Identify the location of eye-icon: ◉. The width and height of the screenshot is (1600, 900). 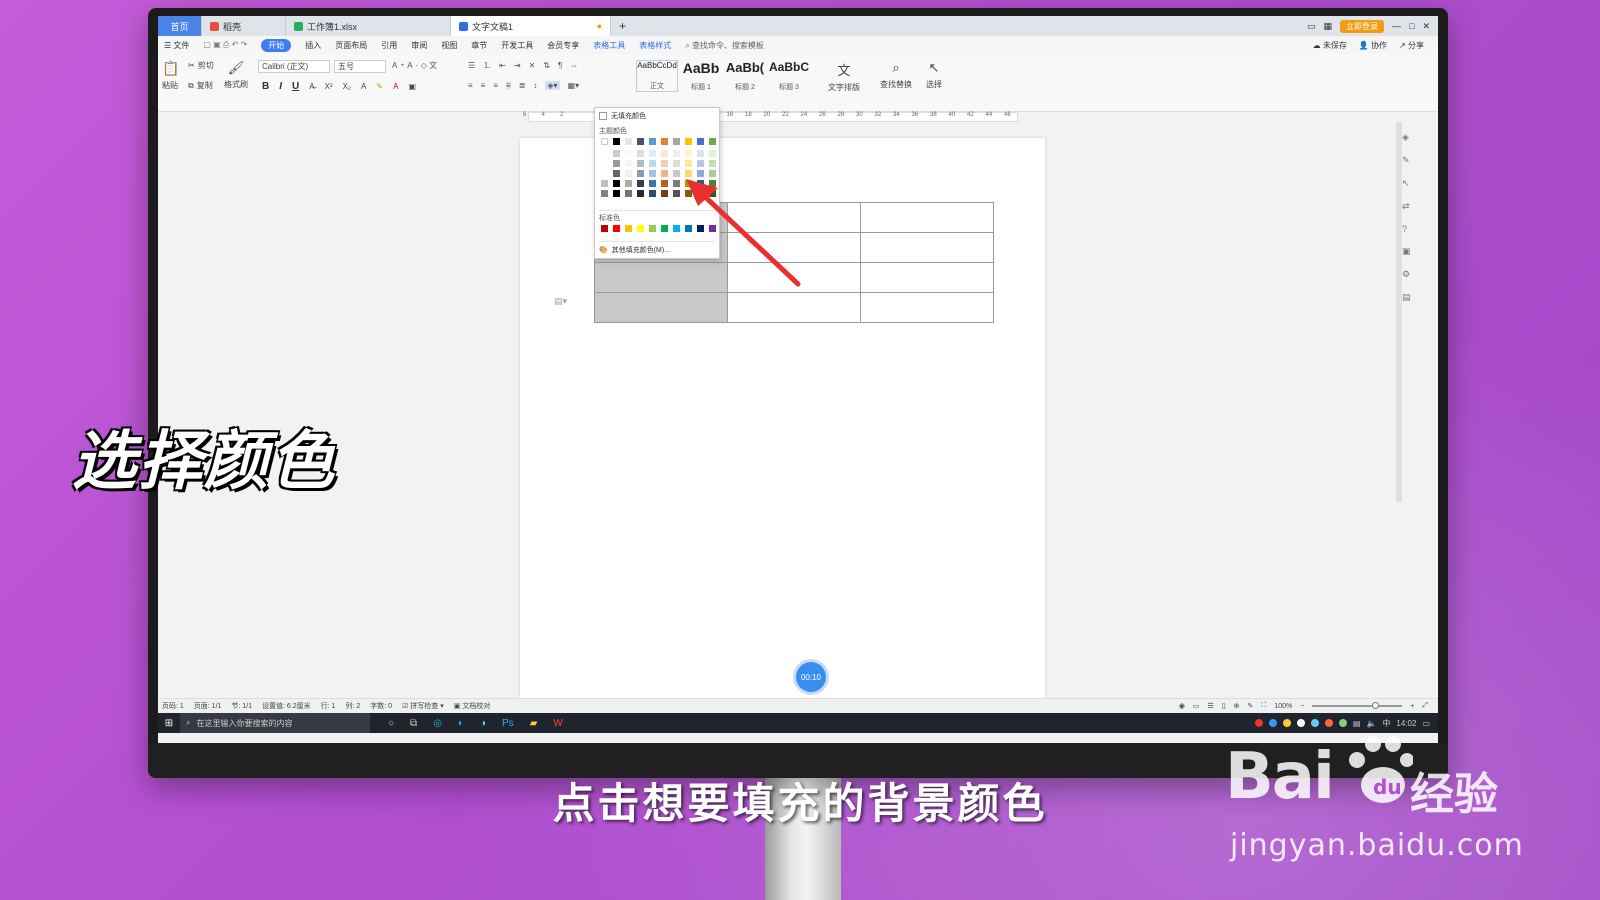
(1182, 706).